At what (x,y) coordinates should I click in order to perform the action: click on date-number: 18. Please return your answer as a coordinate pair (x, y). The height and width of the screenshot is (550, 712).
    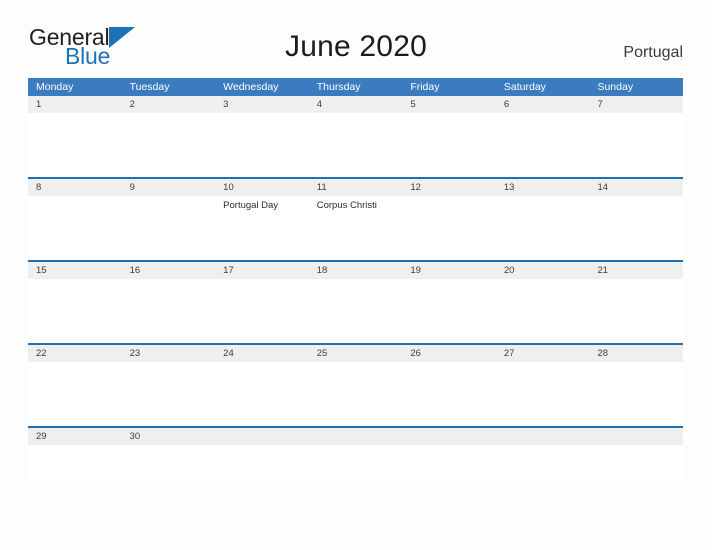
    Looking at the image, I should click on (356, 270).